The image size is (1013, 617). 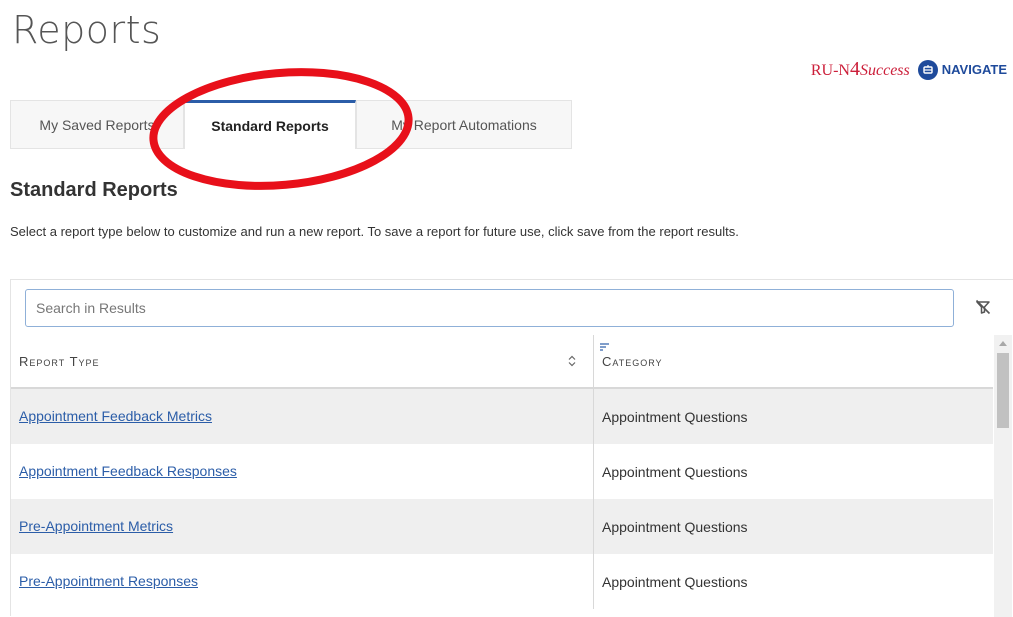 I want to click on column-header-report-type: Report Type, so click(x=302, y=361).